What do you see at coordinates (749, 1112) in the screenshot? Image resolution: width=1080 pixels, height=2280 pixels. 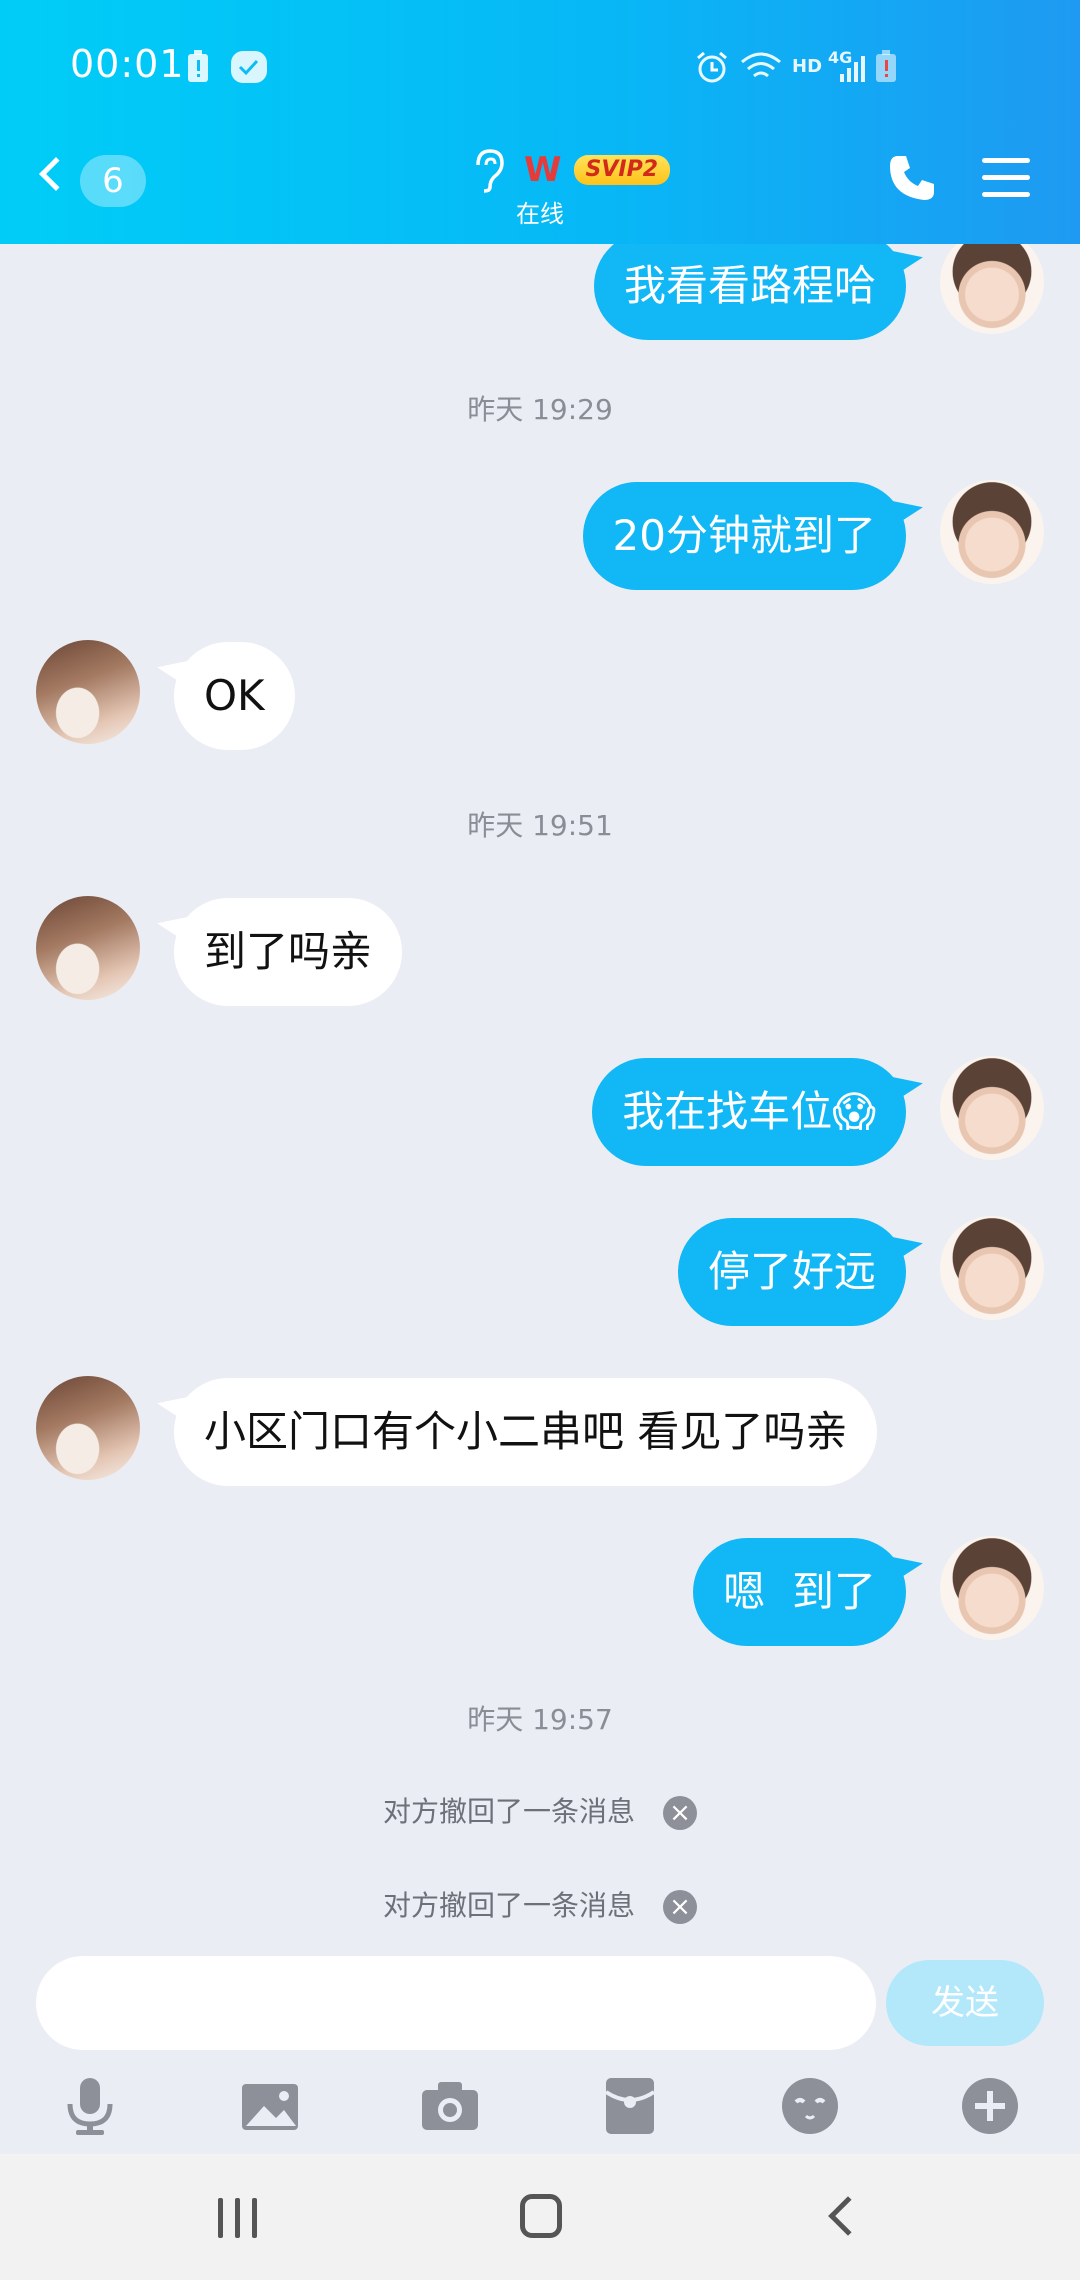 I see `message-bubble-sent: 我在找车位😱` at bounding box center [749, 1112].